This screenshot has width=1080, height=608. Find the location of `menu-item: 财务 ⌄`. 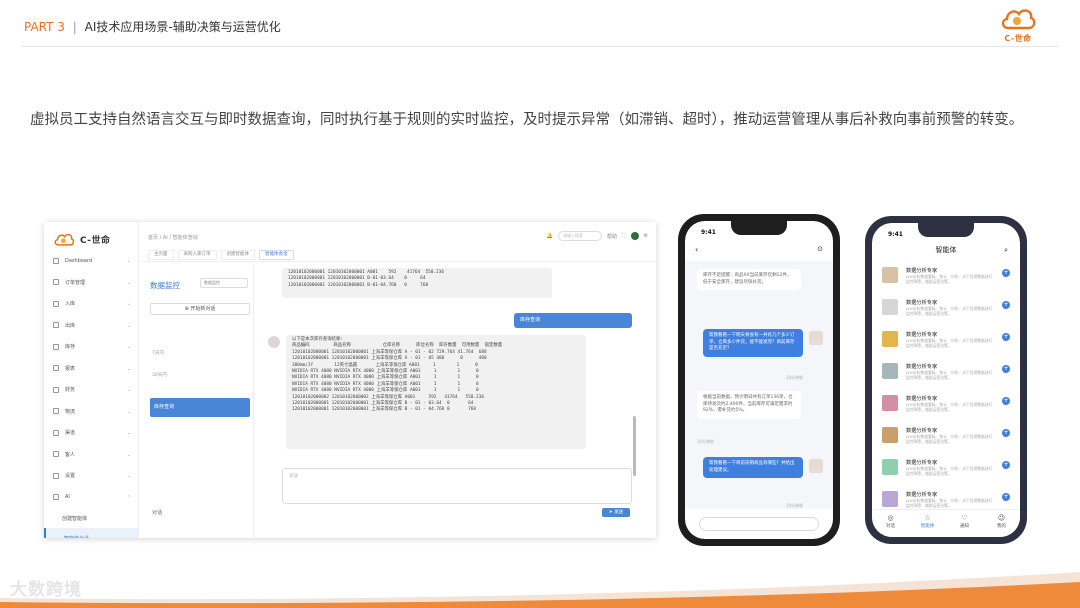

menu-item: 财务 ⌄ is located at coordinates (91, 390).